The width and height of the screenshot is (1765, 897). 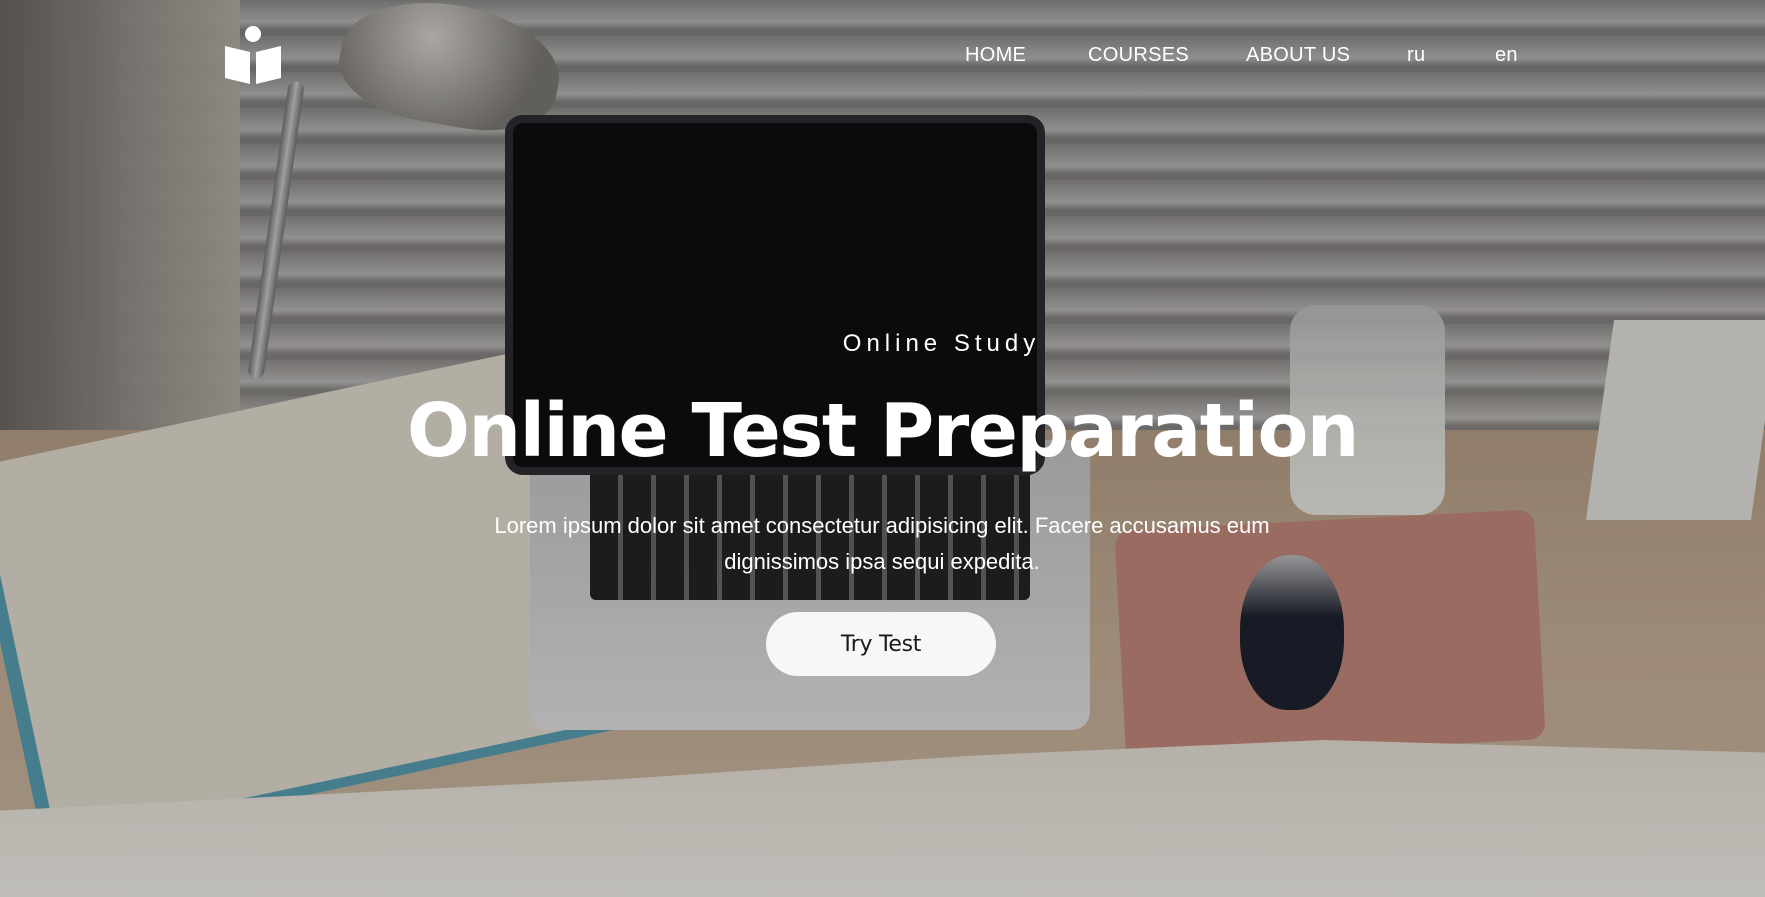 What do you see at coordinates (253, 55) in the screenshot?
I see `open-book-reader-icon` at bounding box center [253, 55].